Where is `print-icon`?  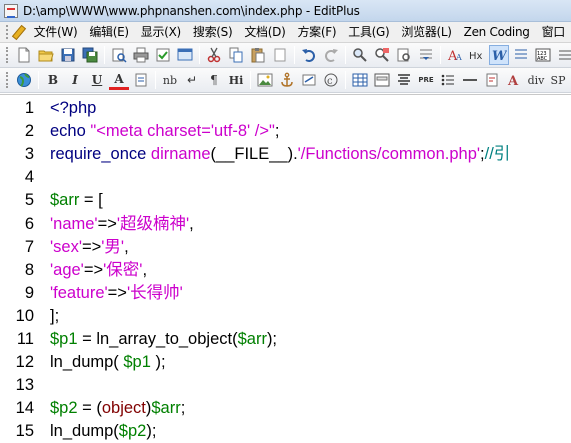 print-icon is located at coordinates (141, 55).